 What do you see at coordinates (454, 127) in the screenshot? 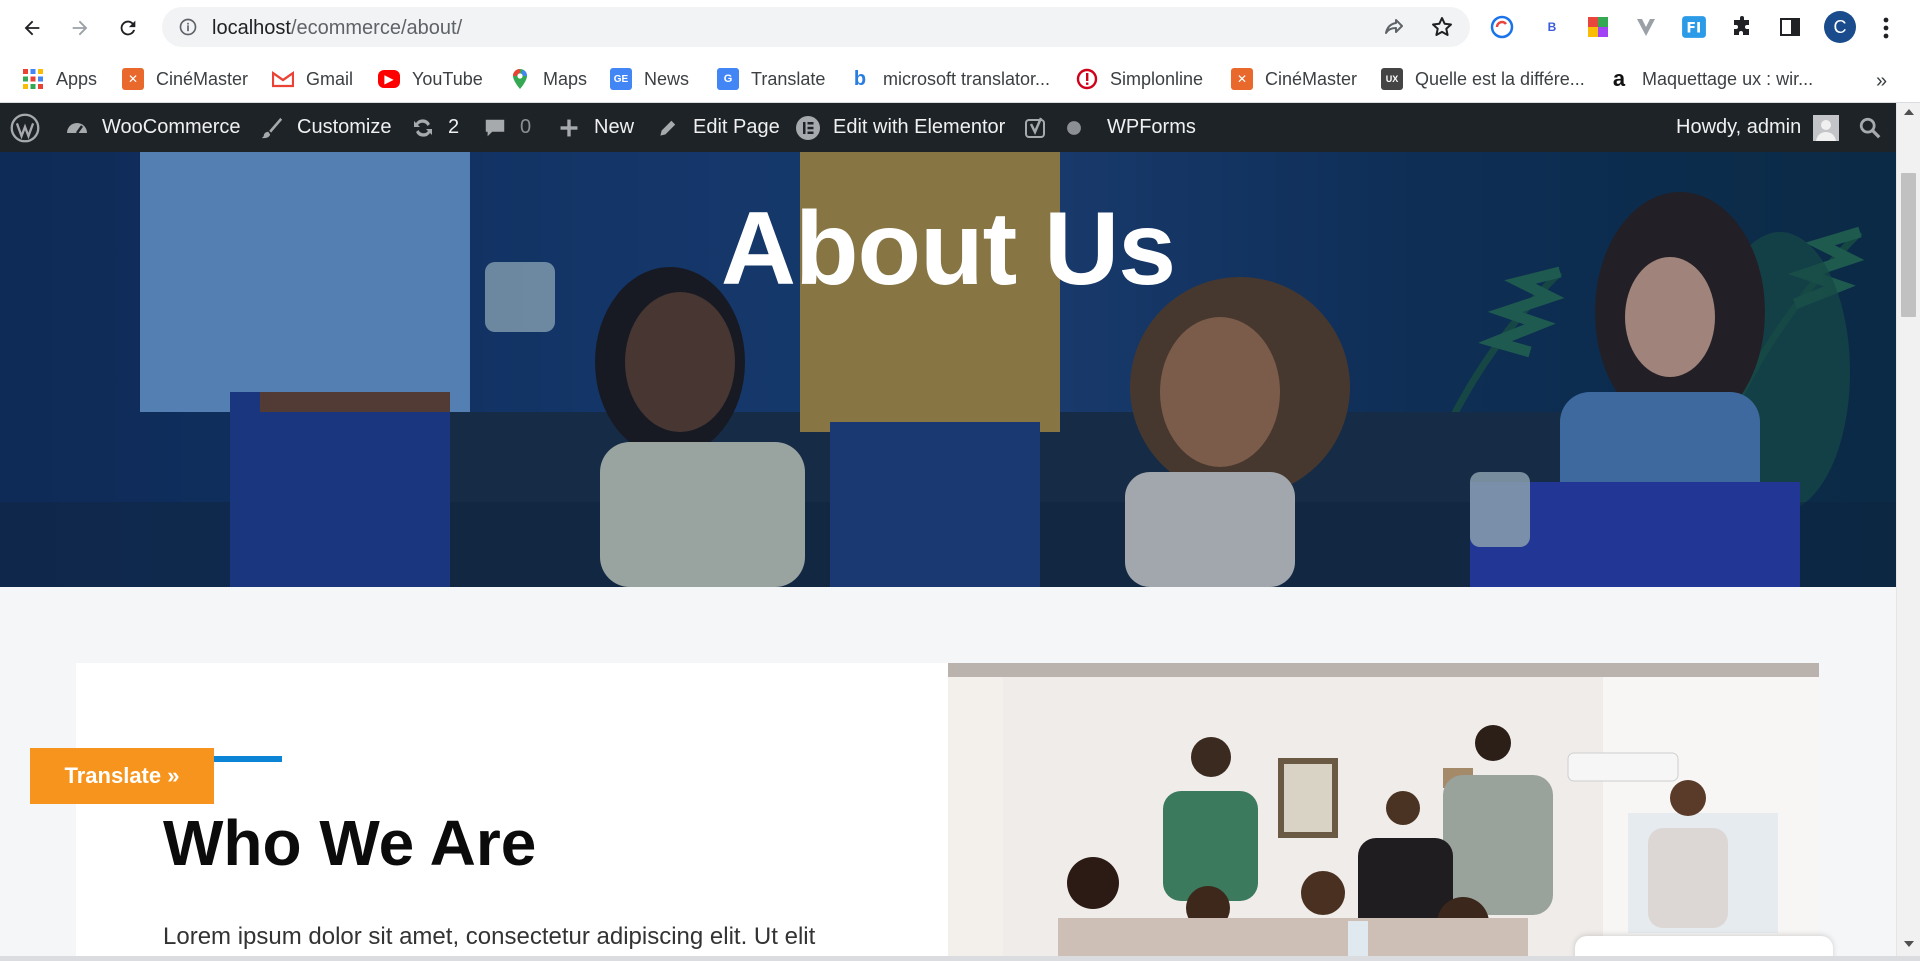
I see `updates-count: 2` at bounding box center [454, 127].